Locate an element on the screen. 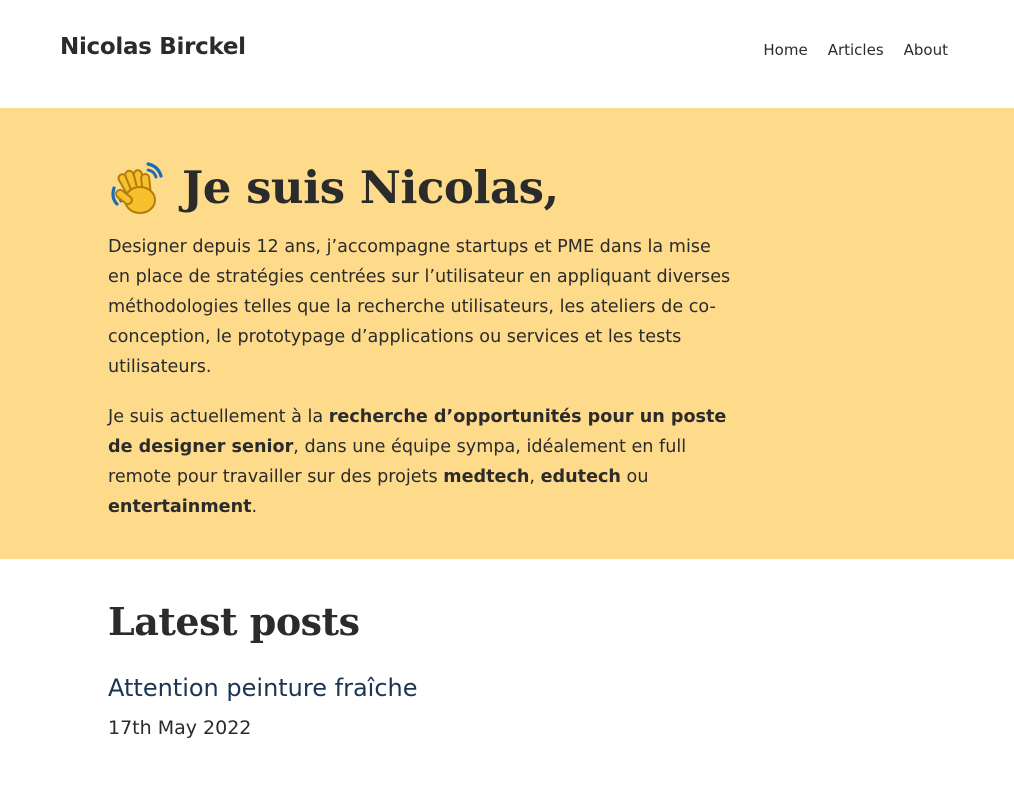 The image size is (1014, 791). availability-text-3: , is located at coordinates (535, 477).